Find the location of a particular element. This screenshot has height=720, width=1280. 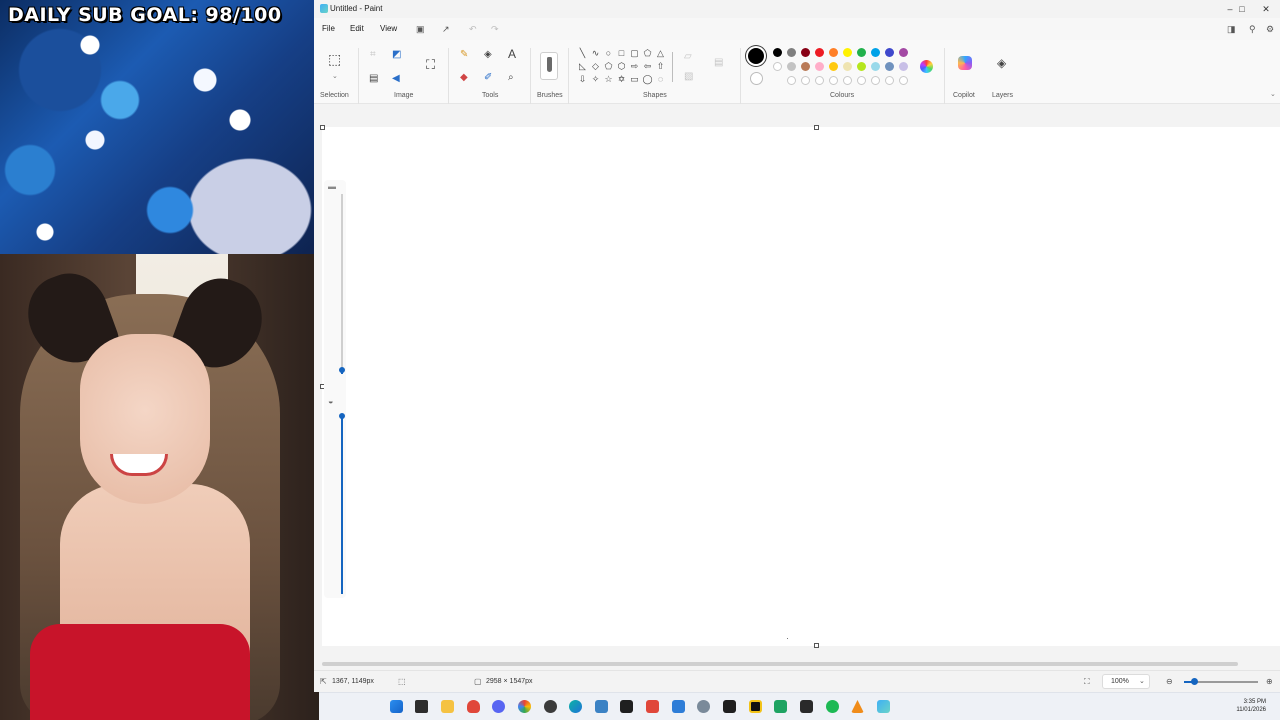

shape-diamond-icon: ◇ is located at coordinates (595, 66).